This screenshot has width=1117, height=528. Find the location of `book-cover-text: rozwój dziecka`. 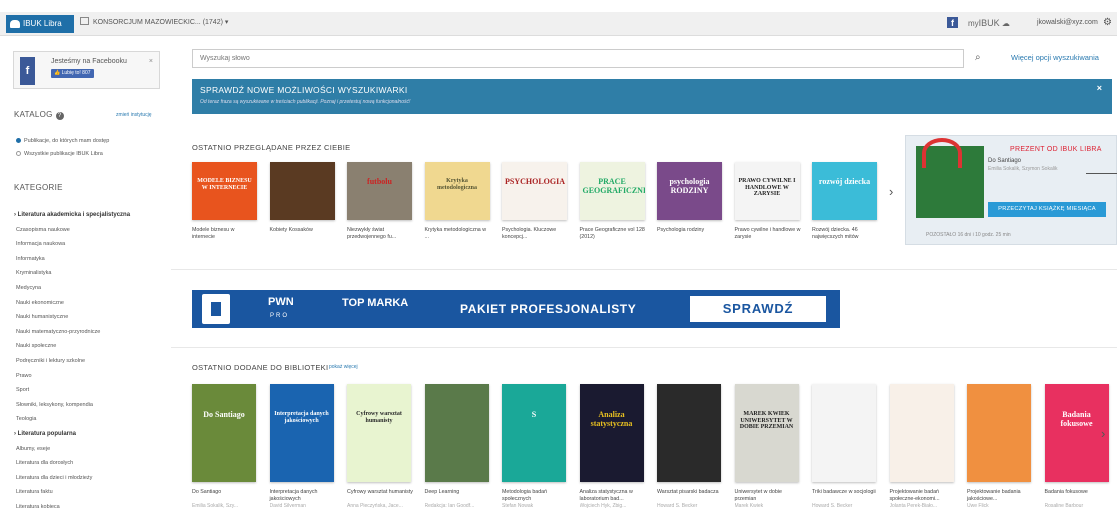

book-cover-text: rozwój dziecka is located at coordinates (844, 182).